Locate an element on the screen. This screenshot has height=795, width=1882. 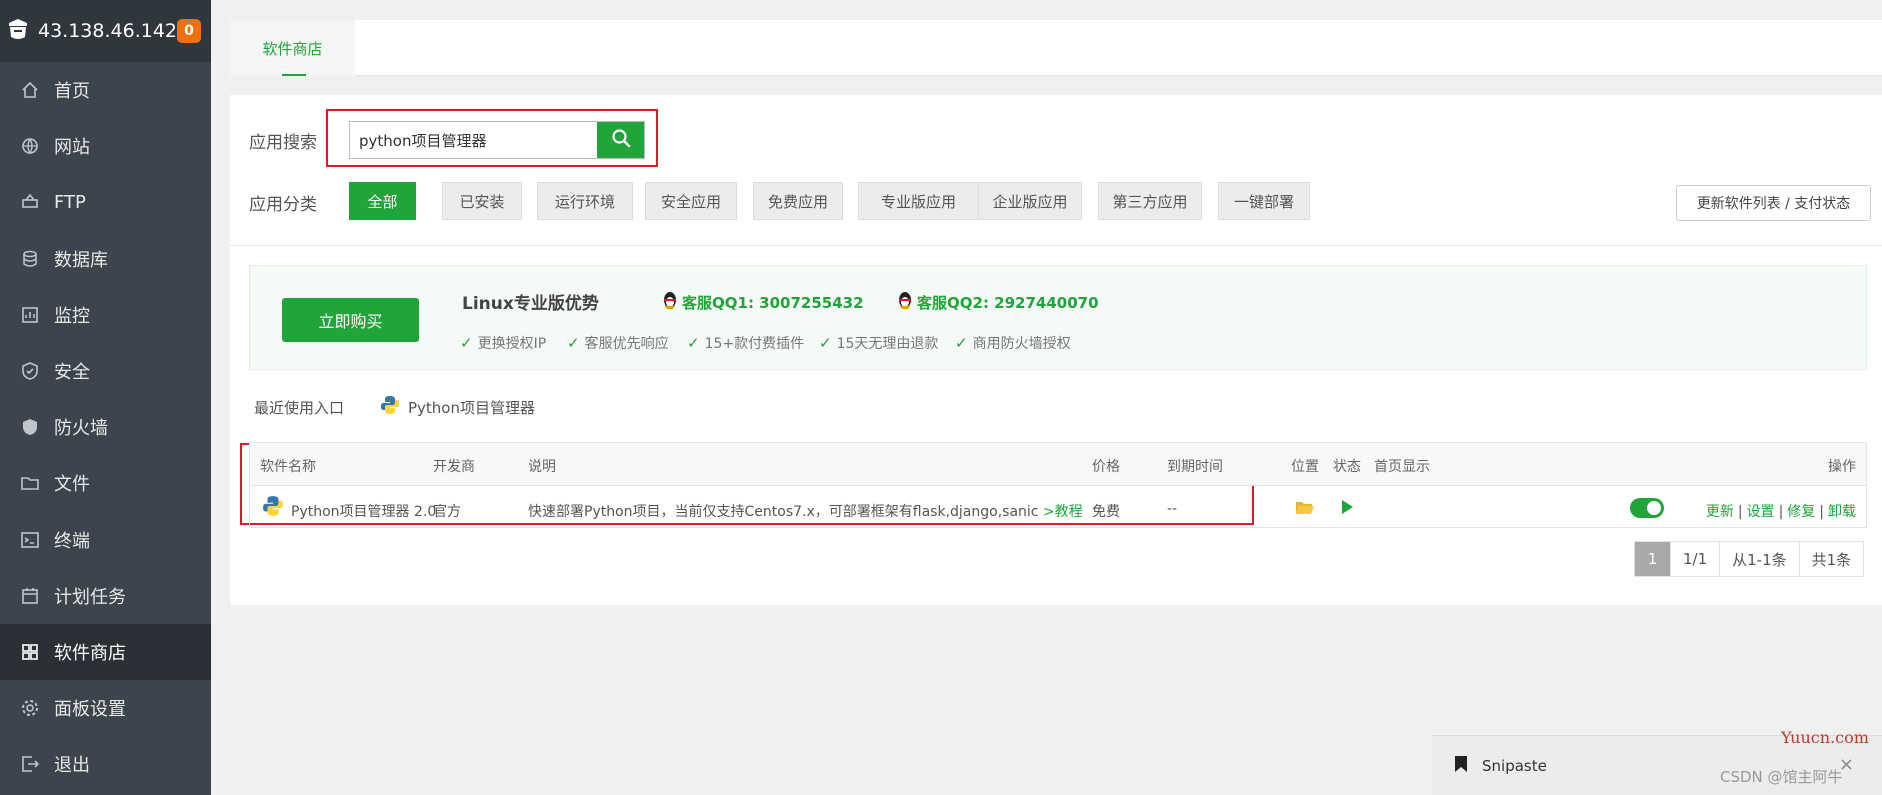
category-tab-0: 全部 is located at coordinates (382, 201).